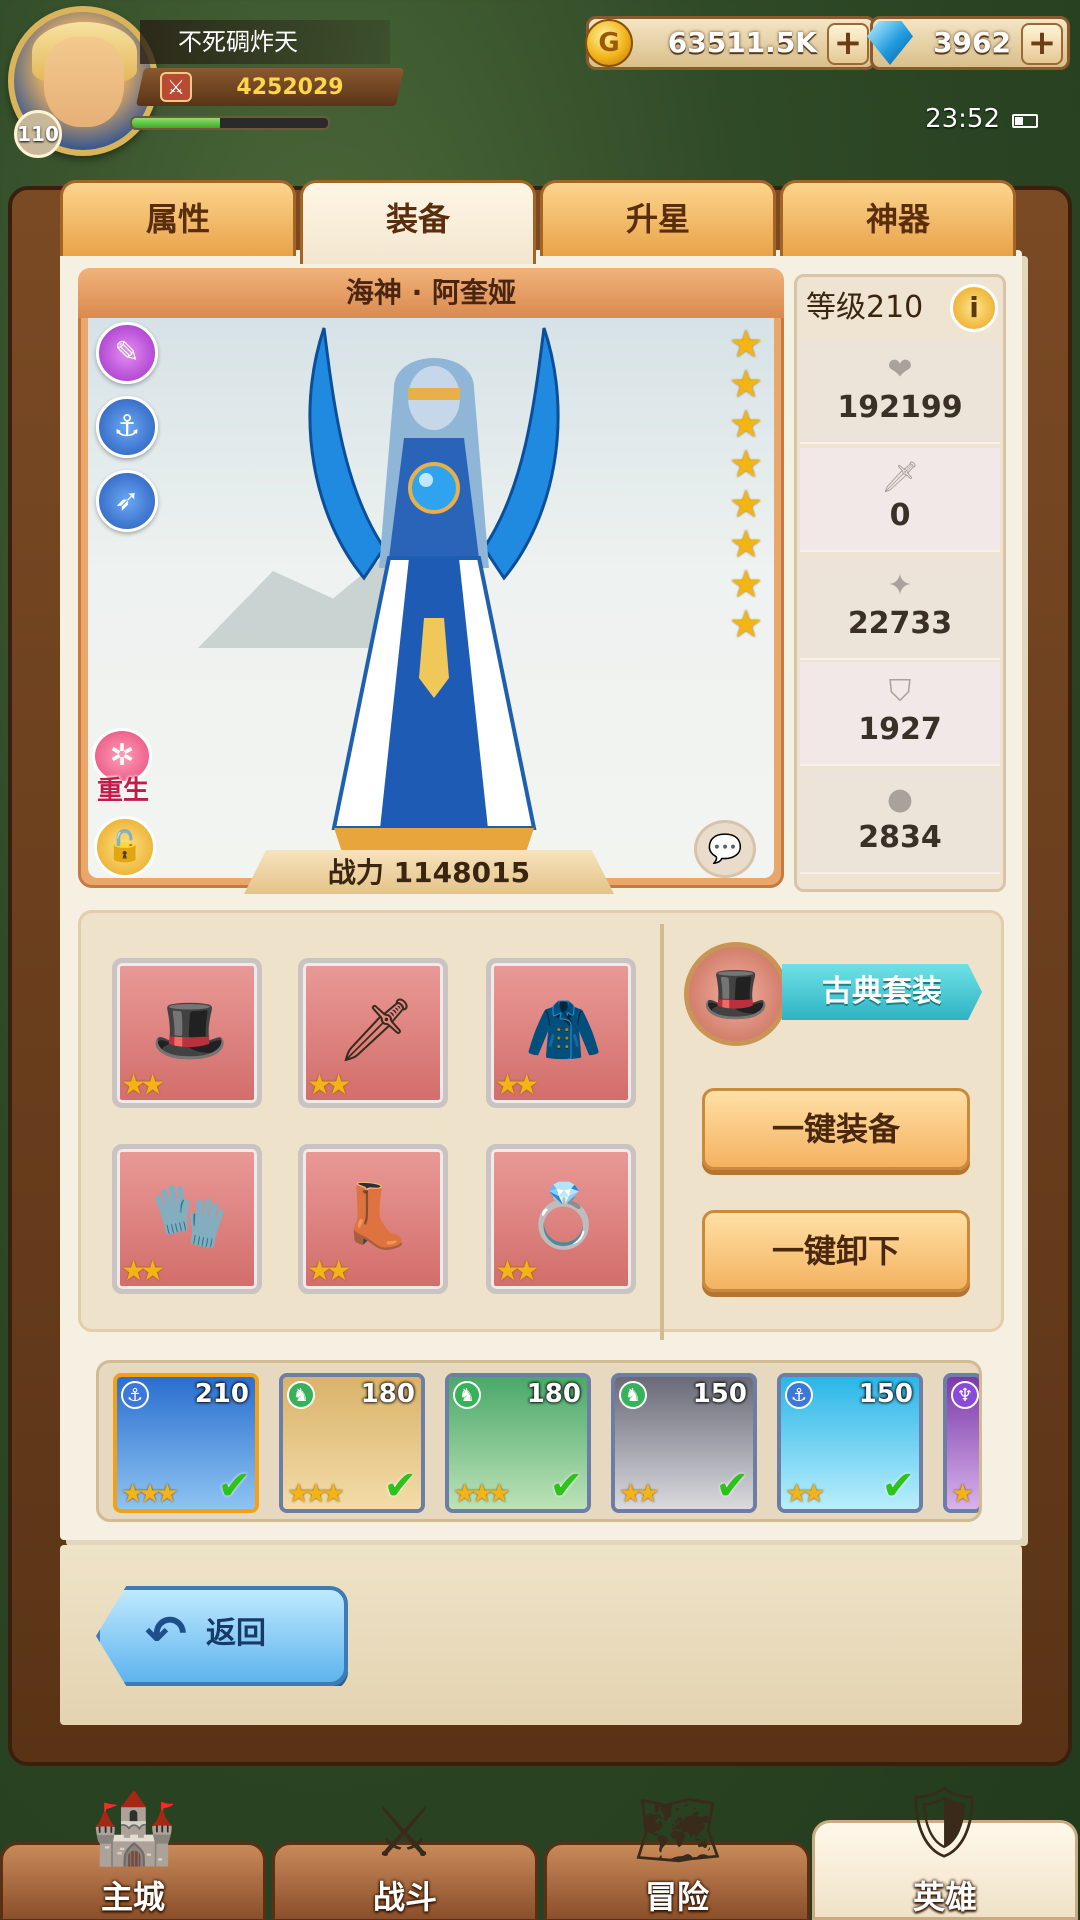  What do you see at coordinates (961, 1443) in the screenshot?
I see `hero-card: ♆ ★` at bounding box center [961, 1443].